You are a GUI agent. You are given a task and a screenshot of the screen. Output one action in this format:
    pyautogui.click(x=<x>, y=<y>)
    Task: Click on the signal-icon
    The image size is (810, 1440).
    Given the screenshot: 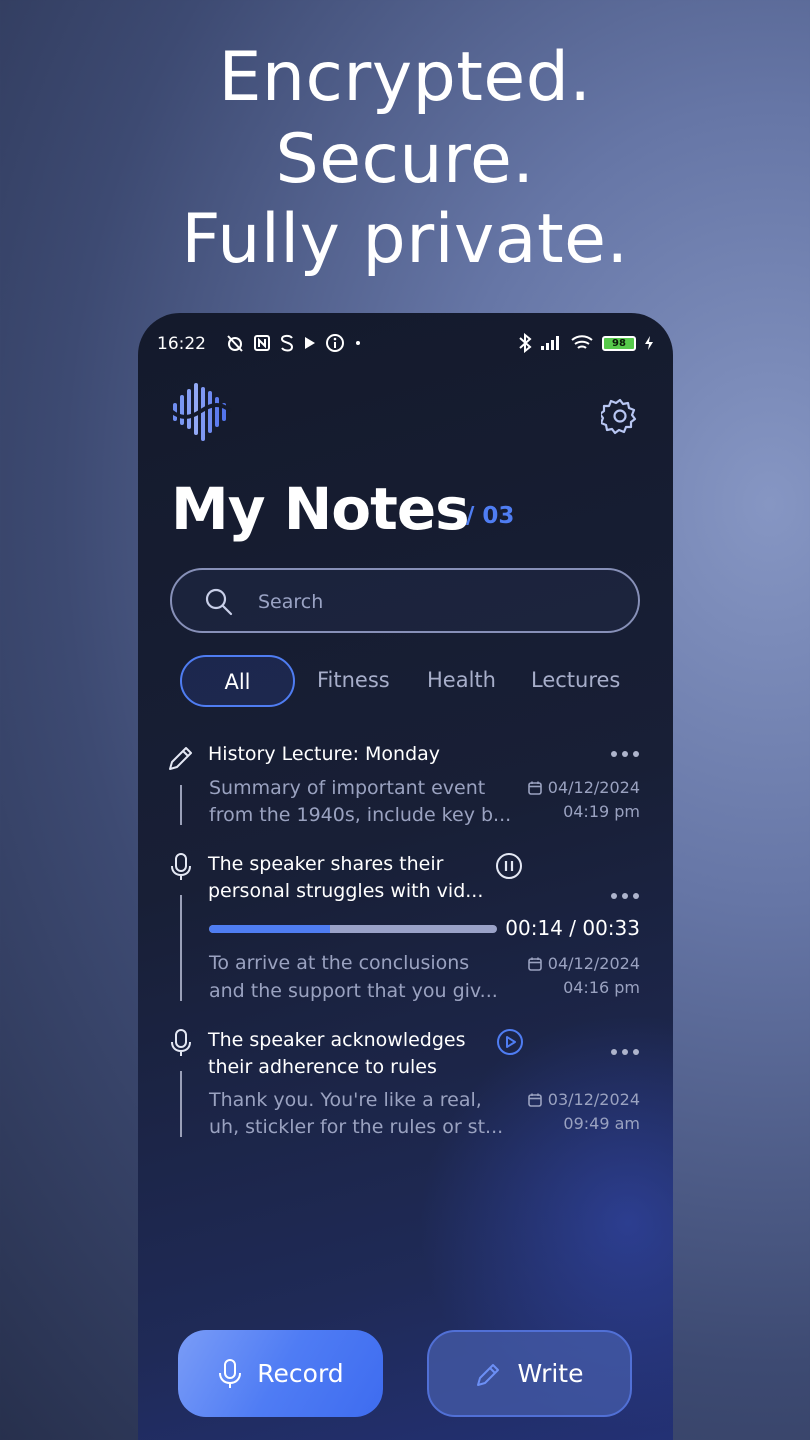 What is the action you would take?
    pyautogui.click(x=550, y=343)
    